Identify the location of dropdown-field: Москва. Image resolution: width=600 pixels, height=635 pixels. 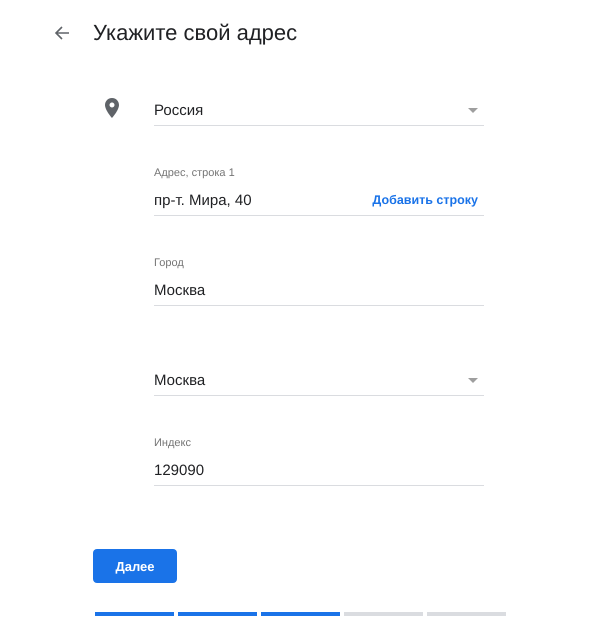
(319, 380).